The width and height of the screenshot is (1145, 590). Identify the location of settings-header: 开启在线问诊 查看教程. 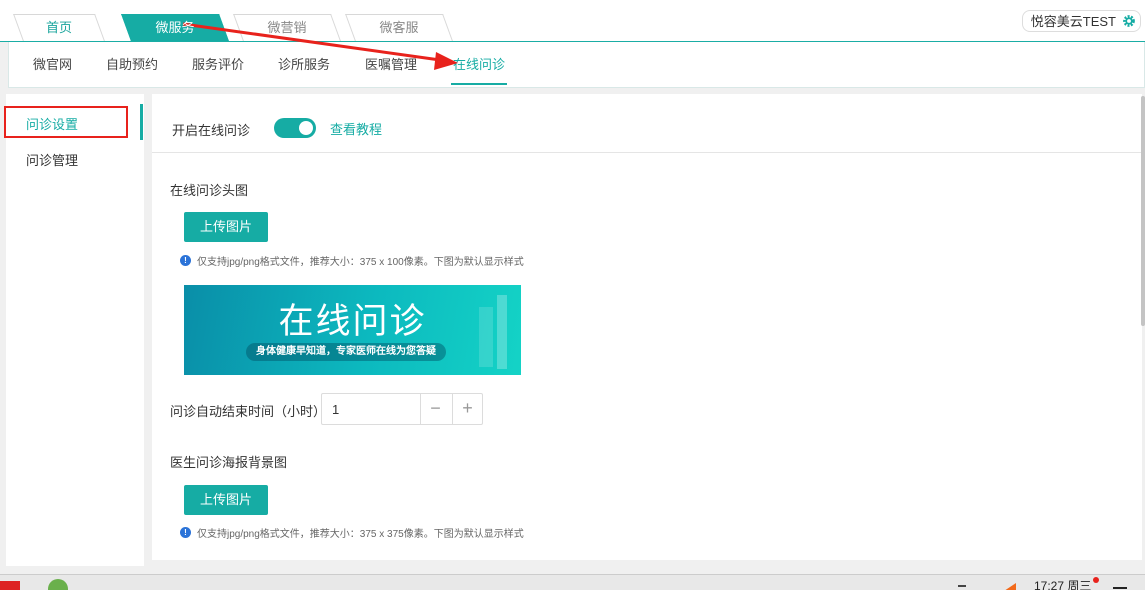
(647, 123).